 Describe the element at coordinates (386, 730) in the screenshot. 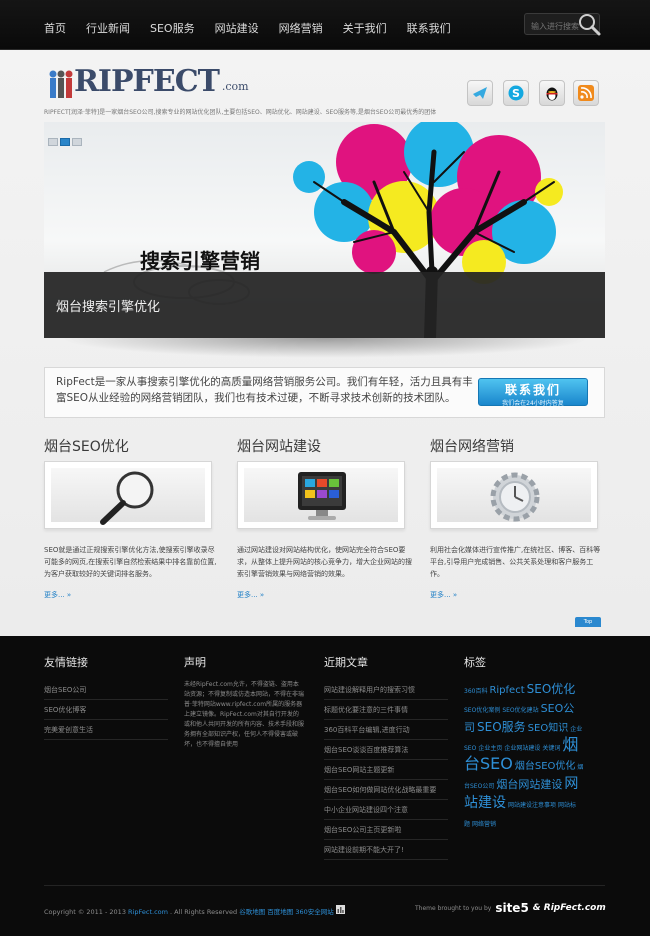

I see `recent-post-link: 360百科平台编辑,进度行动` at that location.